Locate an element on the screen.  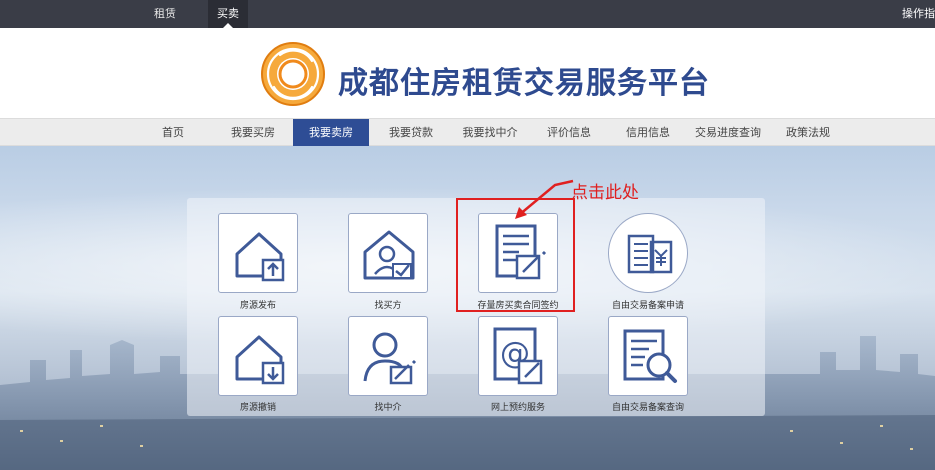
find-agent-icon is located at coordinates (390, 358).